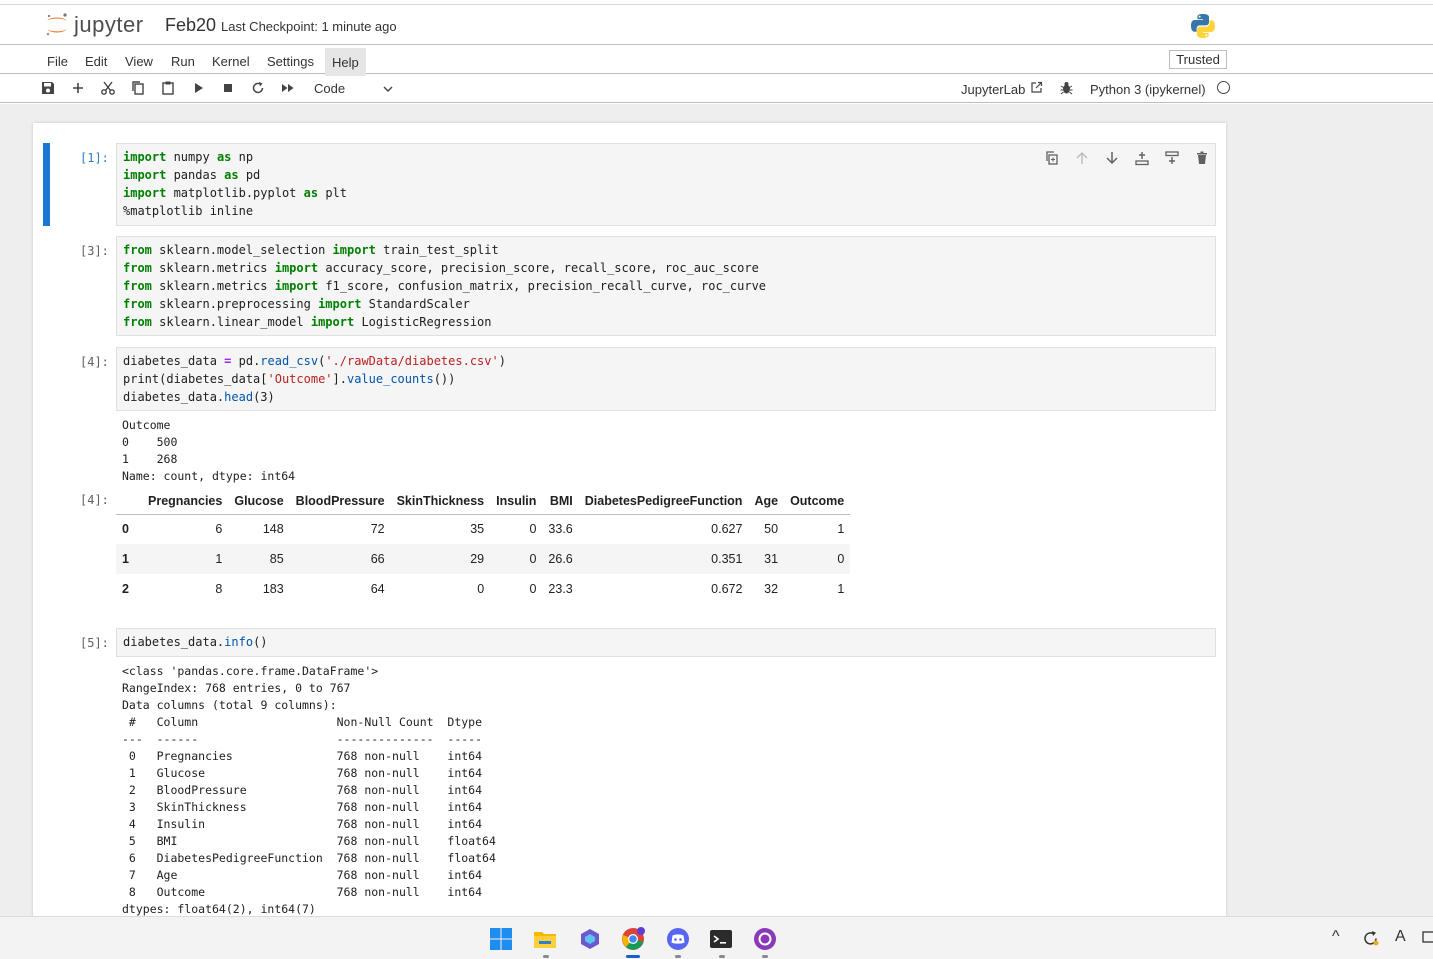 The height and width of the screenshot is (959, 1433). I want to click on insert-below-icon, so click(1172, 158).